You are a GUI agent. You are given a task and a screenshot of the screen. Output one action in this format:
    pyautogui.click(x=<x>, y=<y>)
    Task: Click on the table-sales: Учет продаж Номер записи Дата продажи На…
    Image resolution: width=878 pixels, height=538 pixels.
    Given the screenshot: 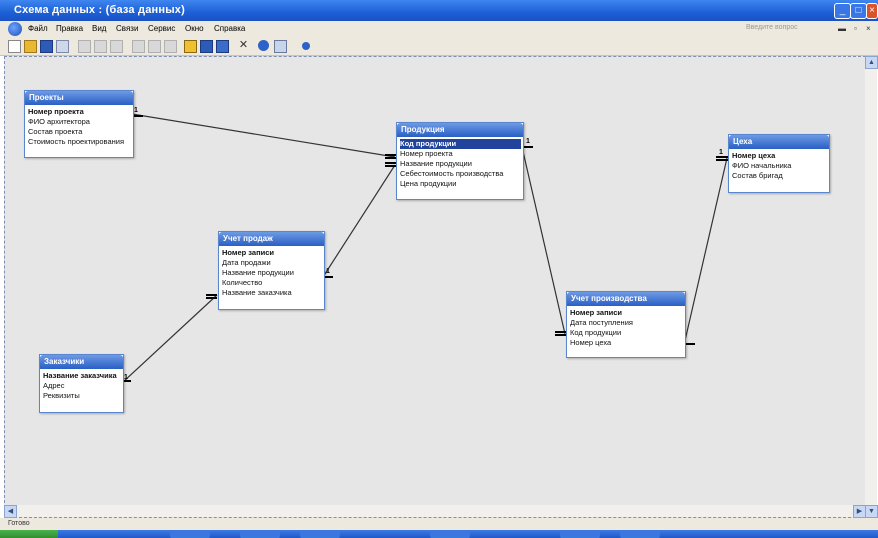 What is the action you would take?
    pyautogui.click(x=271, y=270)
    